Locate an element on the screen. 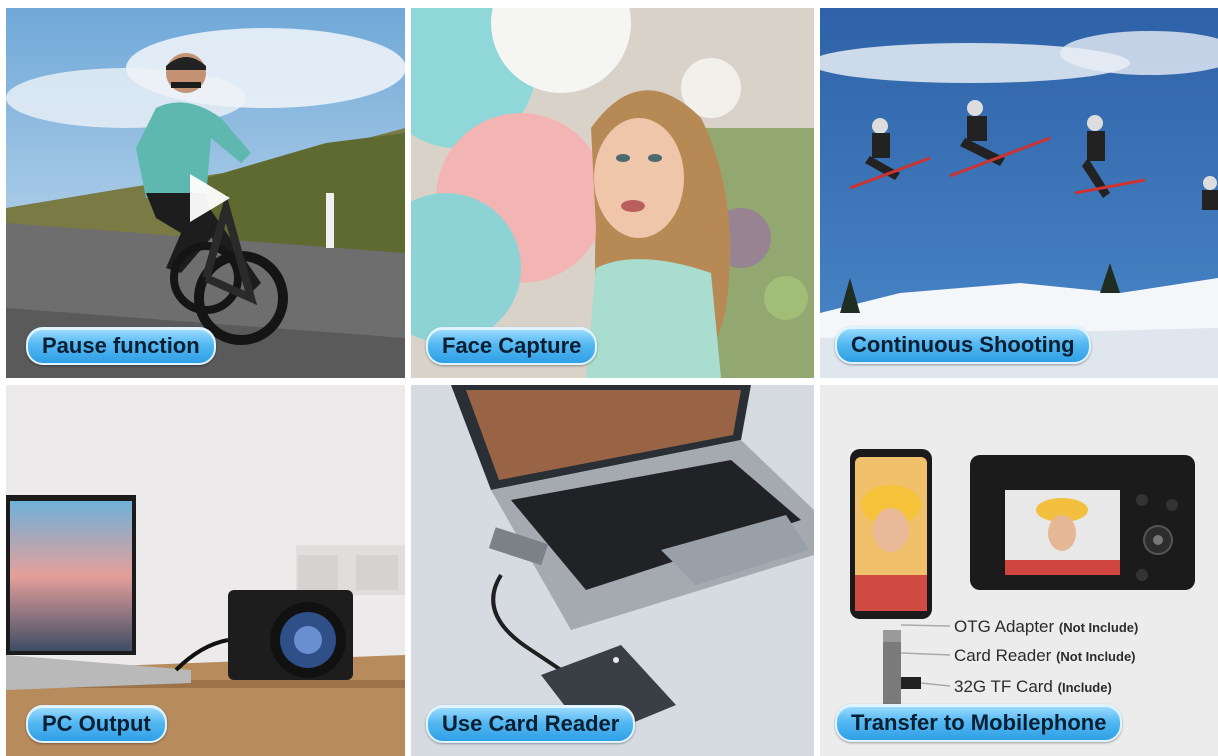 Image resolution: width=1218 pixels, height=756 pixels. card-reader-note: (Not Include) is located at coordinates (1096, 656).